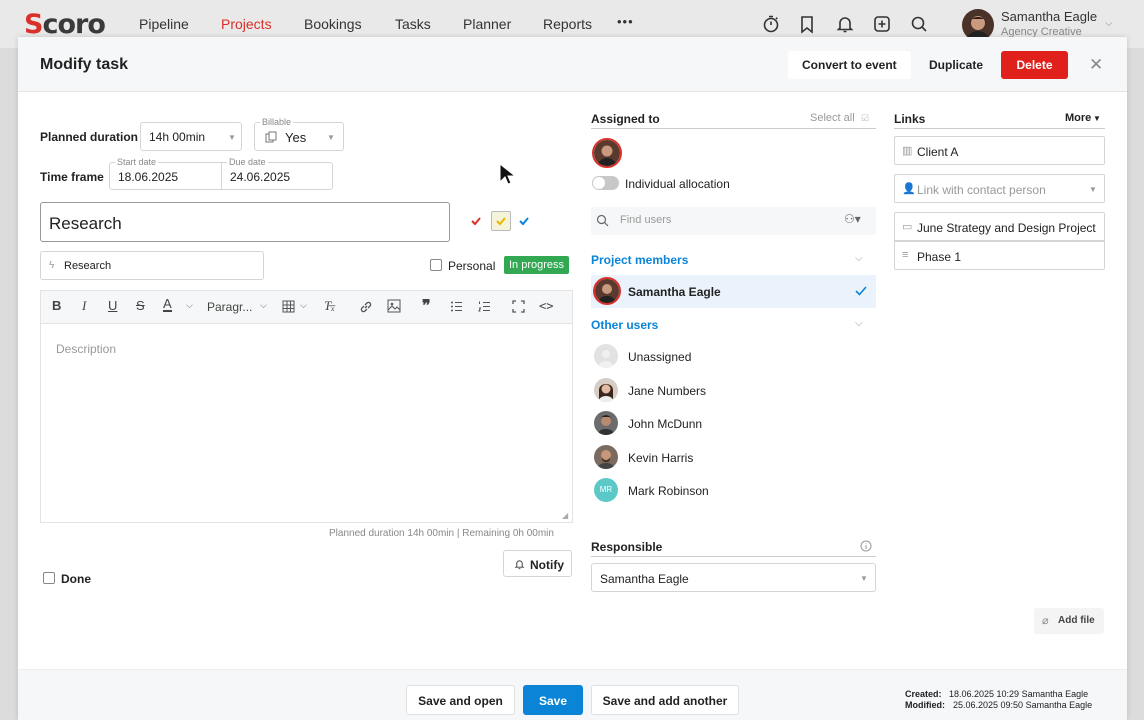  I want to click on bookmark-icon, so click(807, 24).